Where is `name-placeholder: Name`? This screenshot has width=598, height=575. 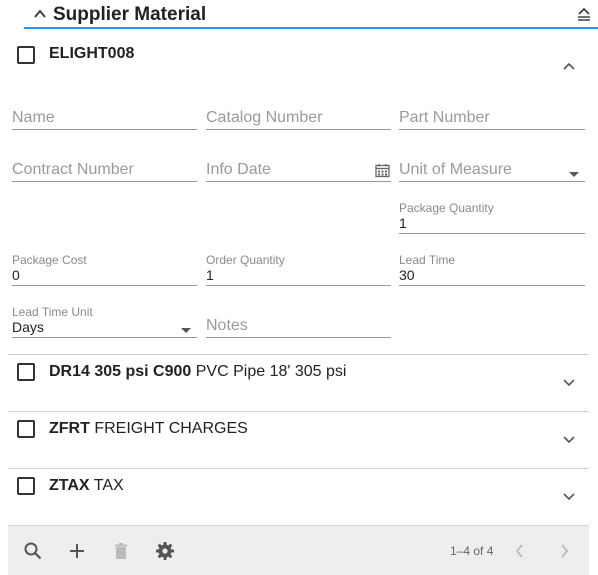 name-placeholder: Name is located at coordinates (33, 117).